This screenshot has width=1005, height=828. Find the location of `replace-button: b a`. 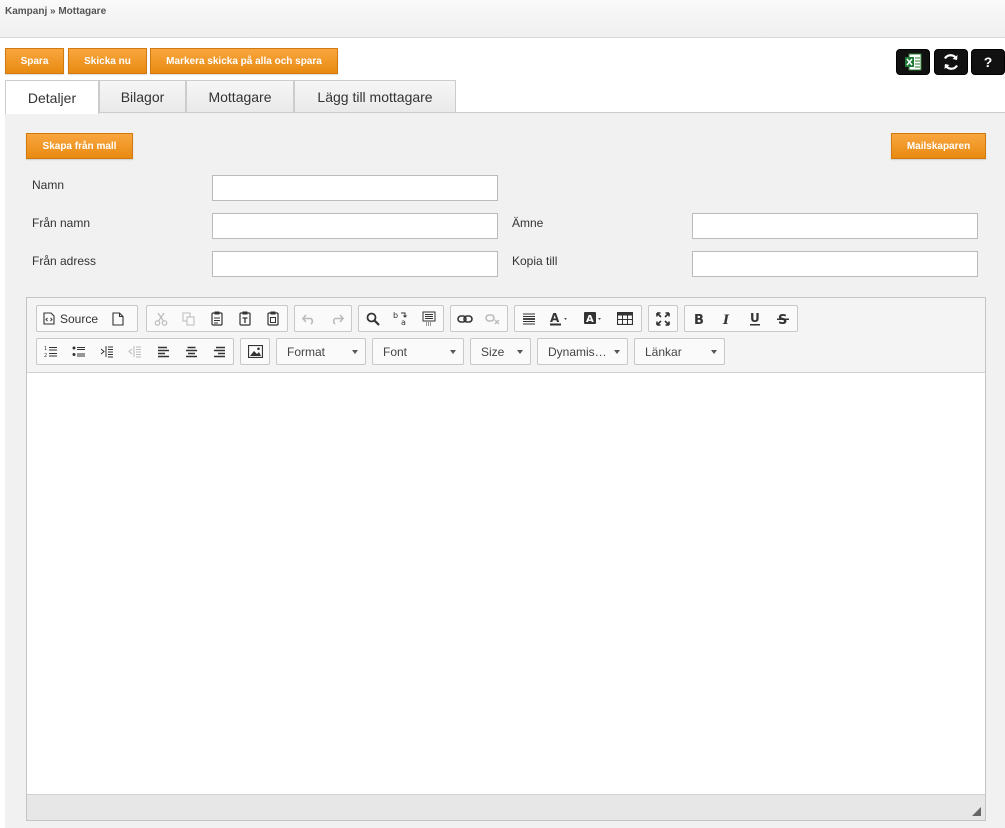

replace-button: b a is located at coordinates (401, 318).